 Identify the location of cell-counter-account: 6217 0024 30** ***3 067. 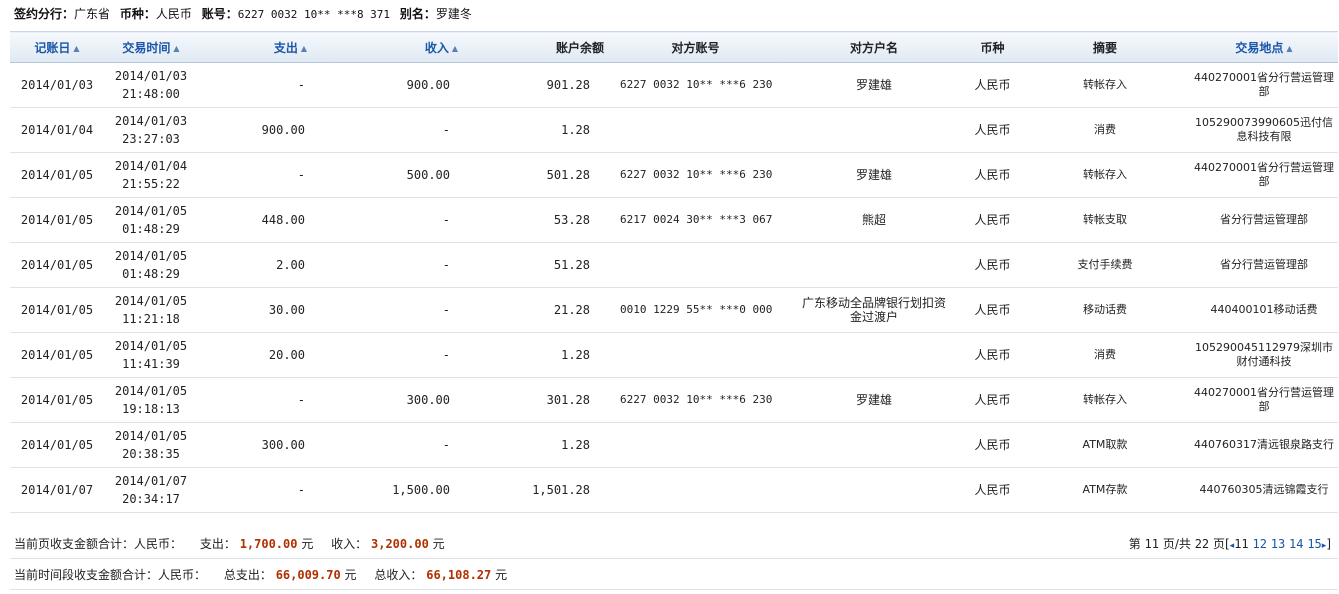
(695, 220).